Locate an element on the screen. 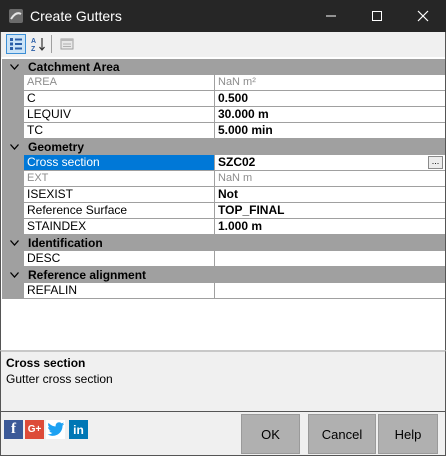 The image size is (446, 456). property-value: 30.000 m is located at coordinates (330, 115).